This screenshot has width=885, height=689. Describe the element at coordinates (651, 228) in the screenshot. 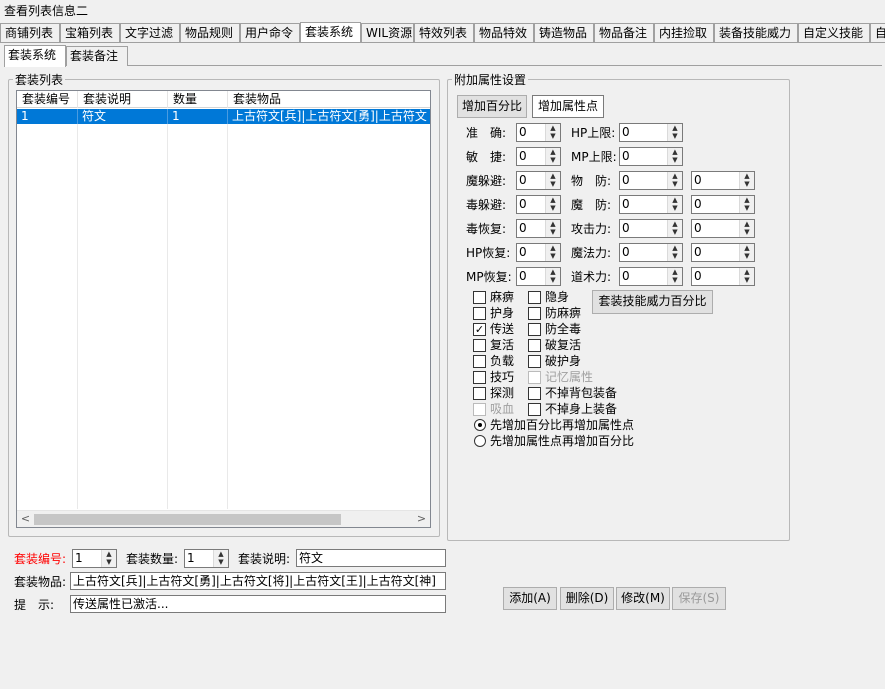

I see `attr-stepper-right-4-0: 0 ▲ ▼` at that location.